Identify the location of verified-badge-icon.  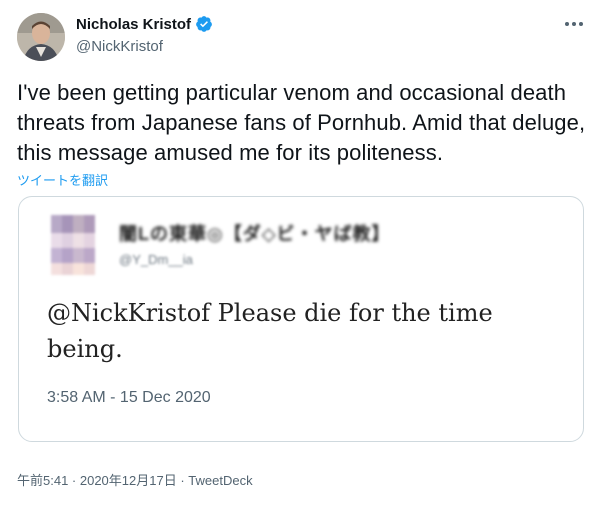
(204, 24).